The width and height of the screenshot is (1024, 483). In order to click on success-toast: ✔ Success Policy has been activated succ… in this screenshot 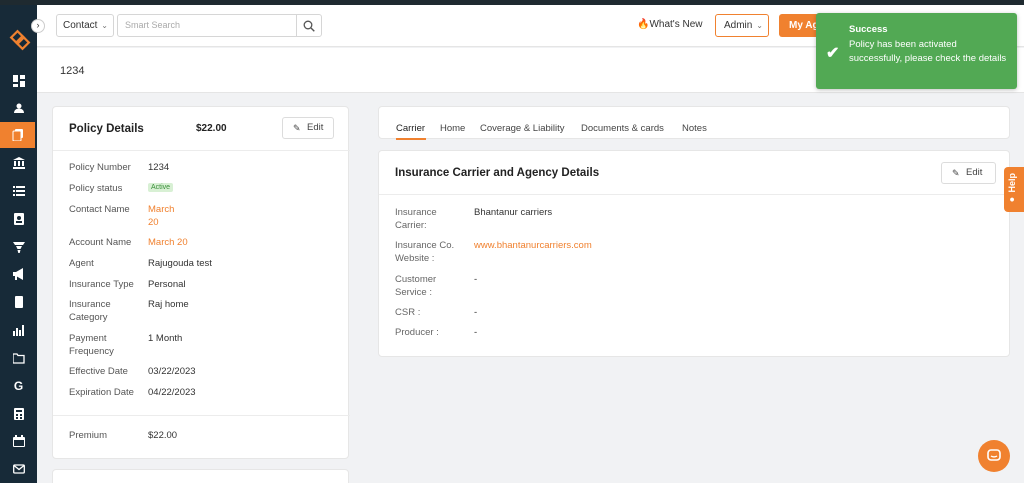, I will do `click(916, 51)`.